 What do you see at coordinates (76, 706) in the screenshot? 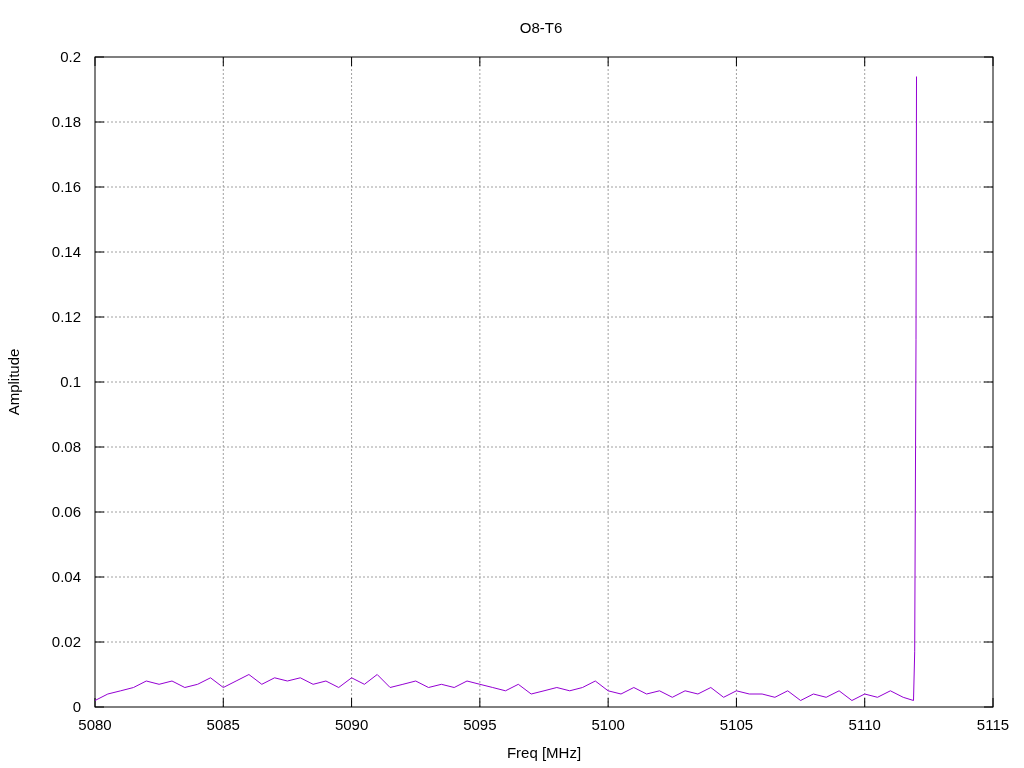
I see `y-tick-label: 0` at bounding box center [76, 706].